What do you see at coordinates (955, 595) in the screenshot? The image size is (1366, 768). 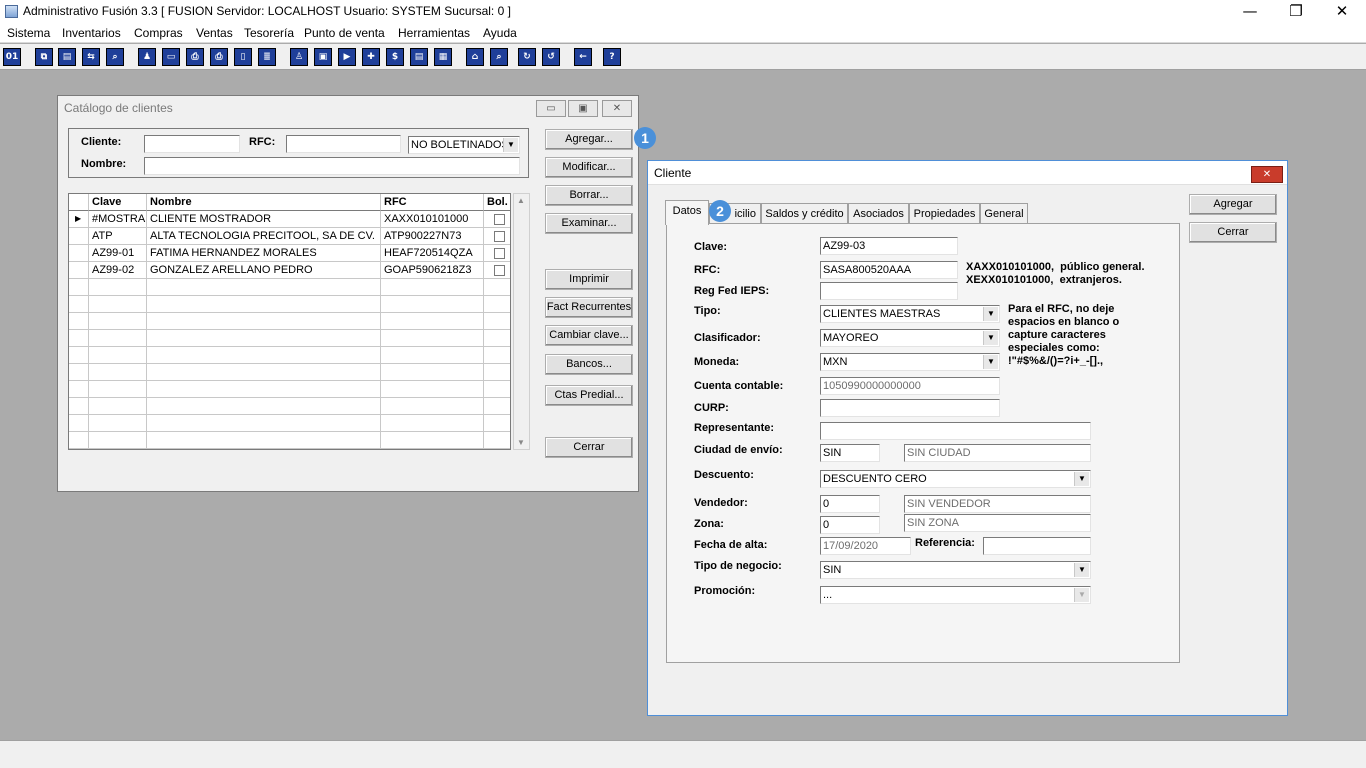 I see `promocion-select: ... ▼` at bounding box center [955, 595].